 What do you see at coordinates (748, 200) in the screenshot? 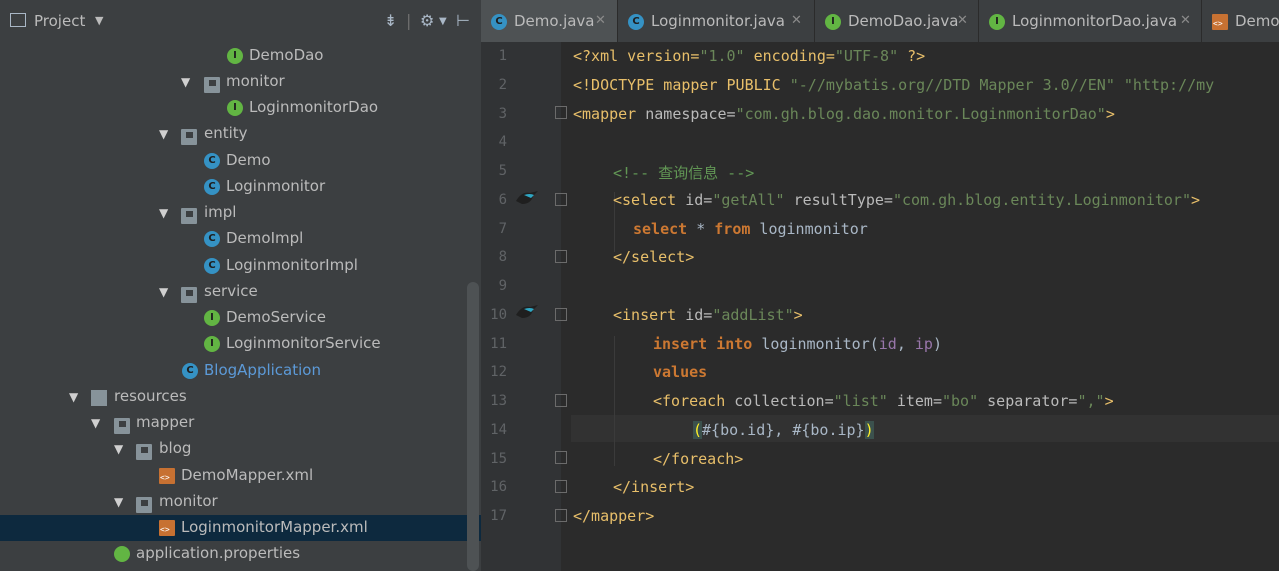
I see `token: "getAll"` at bounding box center [748, 200].